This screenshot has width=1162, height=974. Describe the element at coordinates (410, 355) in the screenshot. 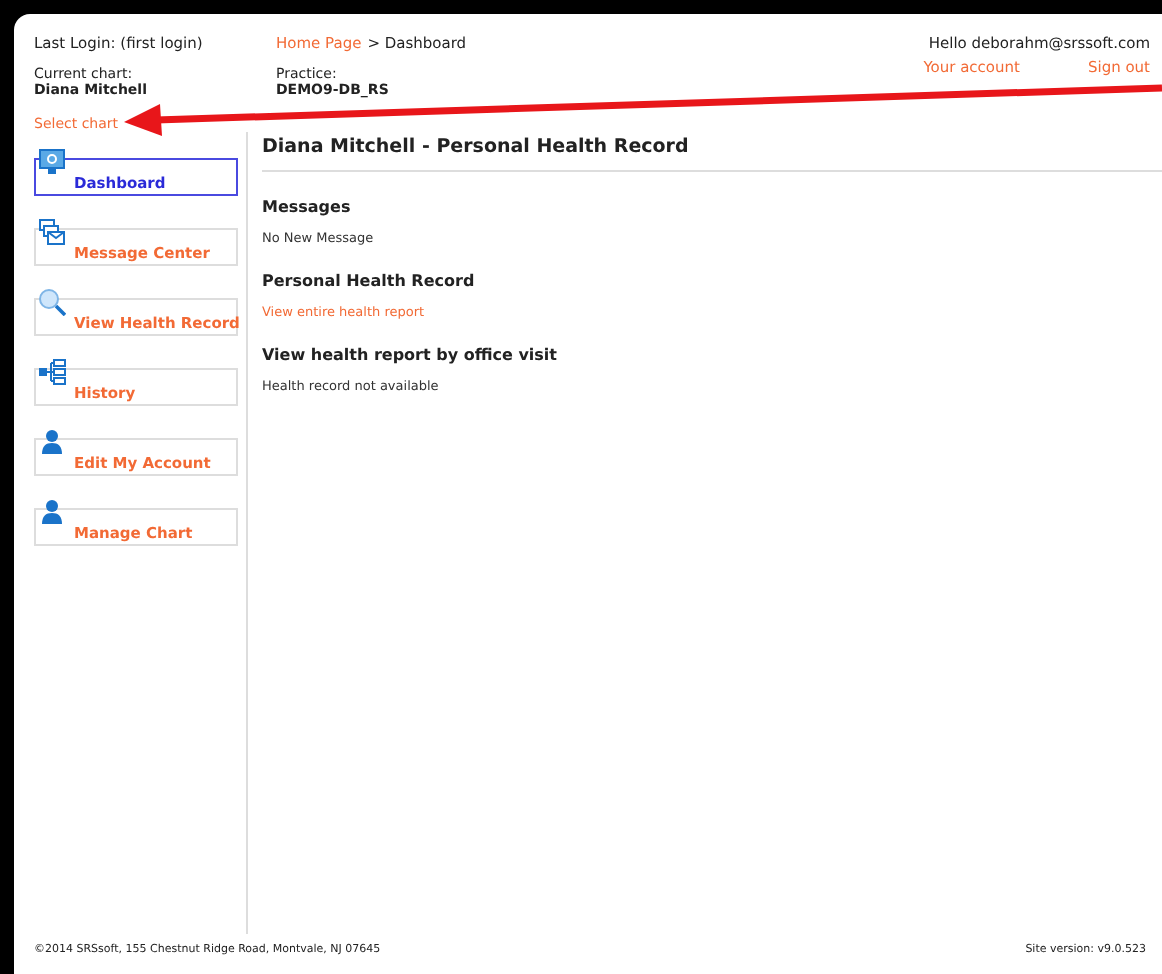

I see `section-heading: View health report by office visit` at that location.